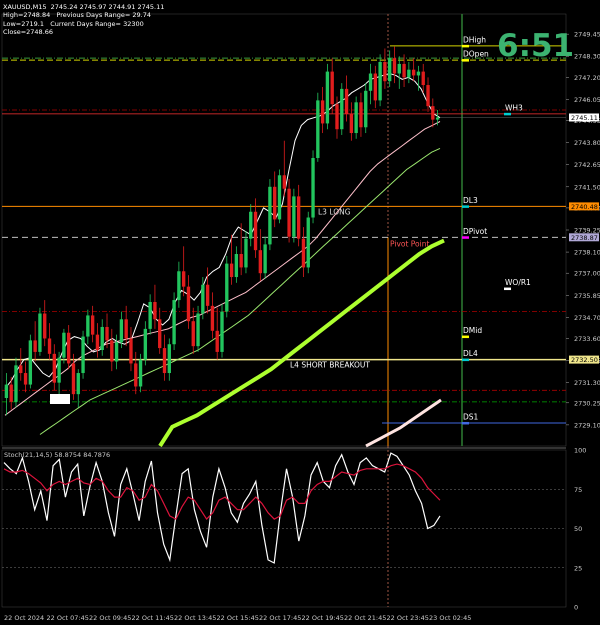 Image resolution: width=600 pixels, height=625 pixels. Describe the element at coordinates (587, 425) in the screenshot. I see `price-tick-label: 2729.10` at that location.